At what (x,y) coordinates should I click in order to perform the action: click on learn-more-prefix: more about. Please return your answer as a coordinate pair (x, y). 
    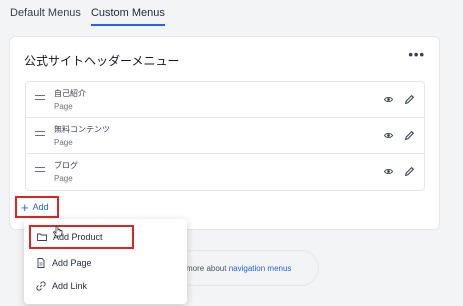
    Looking at the image, I should click on (206, 268).